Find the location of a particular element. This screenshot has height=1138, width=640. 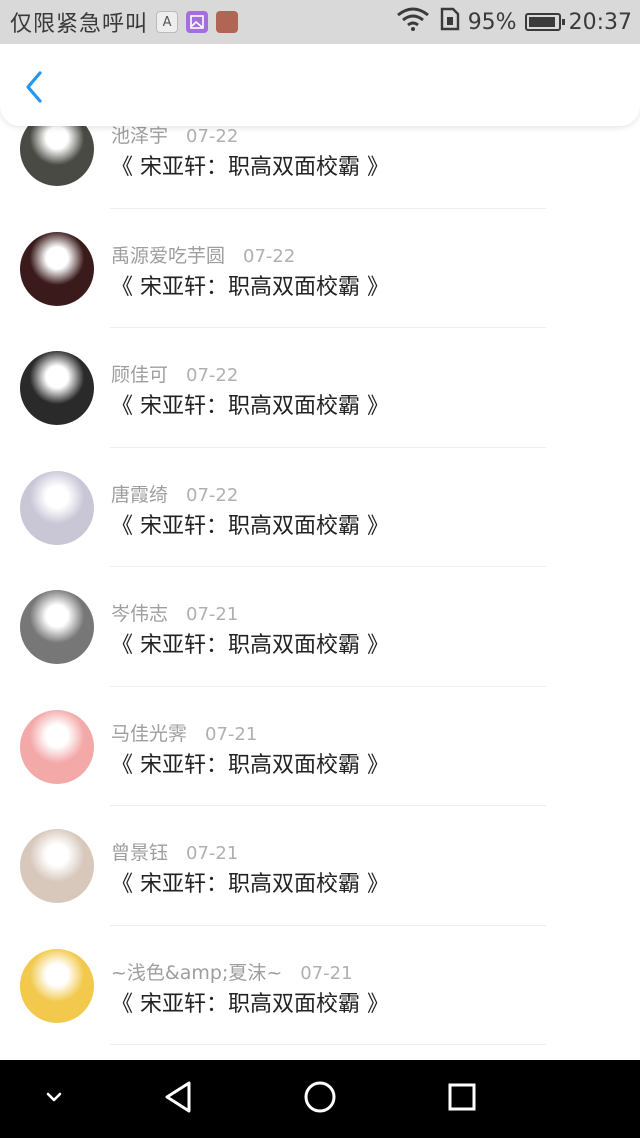

item-meta: 禹源爱吃芋圆 07-22 is located at coordinates (203, 254).